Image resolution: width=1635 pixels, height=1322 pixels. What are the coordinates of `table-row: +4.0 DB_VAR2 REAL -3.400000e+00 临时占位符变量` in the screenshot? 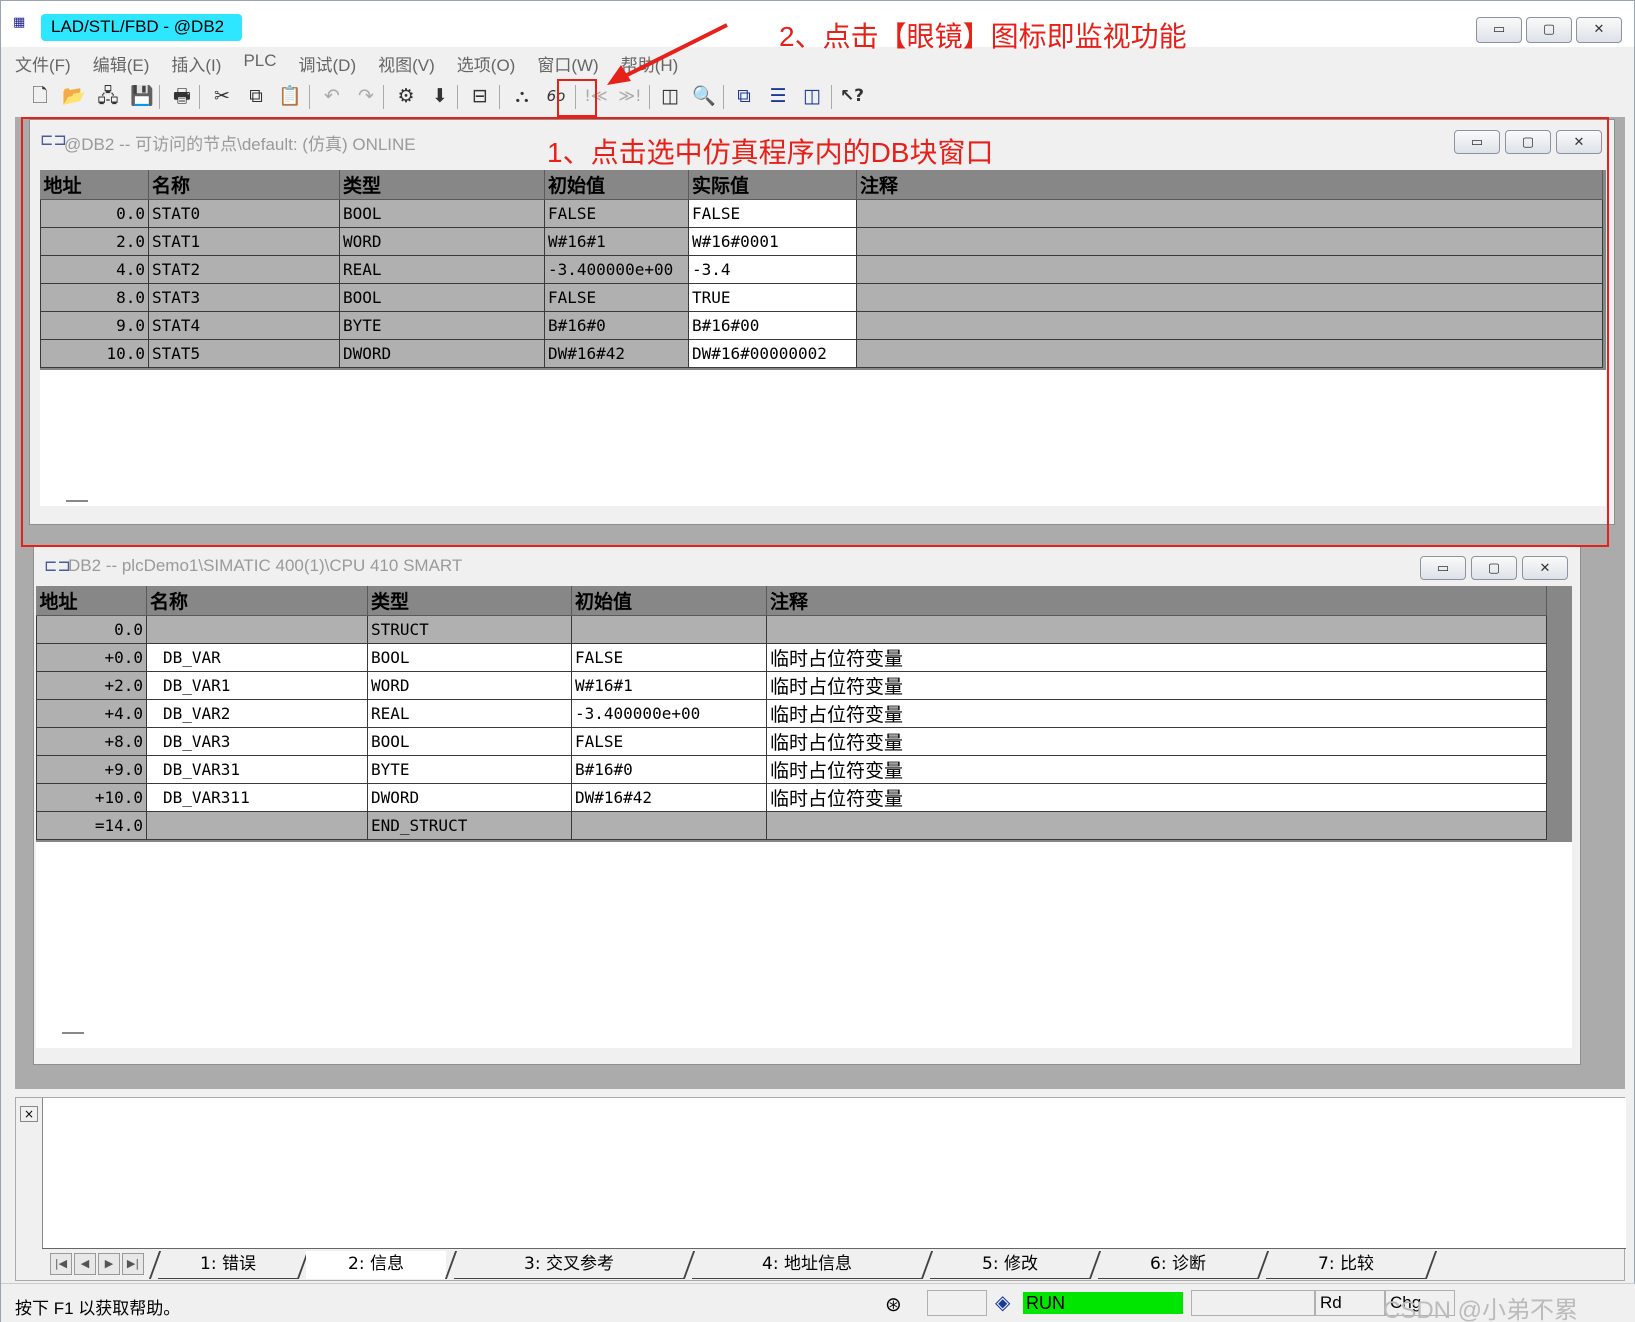 It's located at (791, 713).